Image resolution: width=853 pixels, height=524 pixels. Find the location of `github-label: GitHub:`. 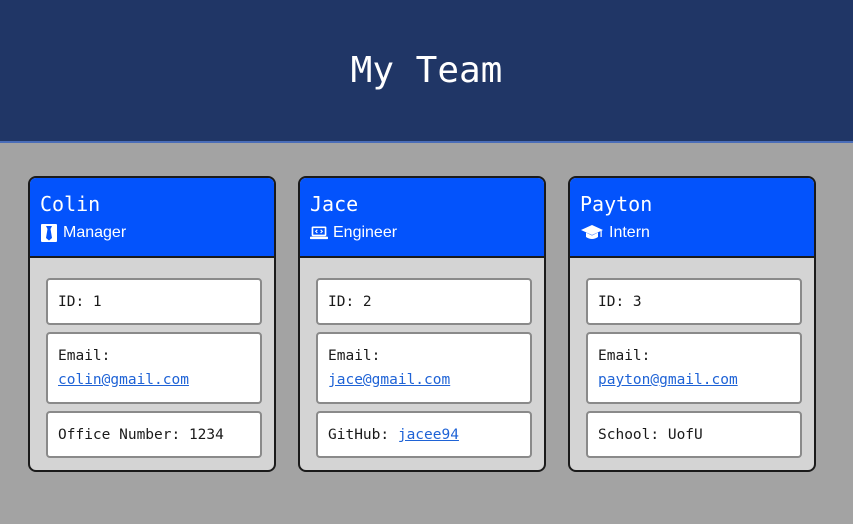

github-label: GitHub: is located at coordinates (363, 435).